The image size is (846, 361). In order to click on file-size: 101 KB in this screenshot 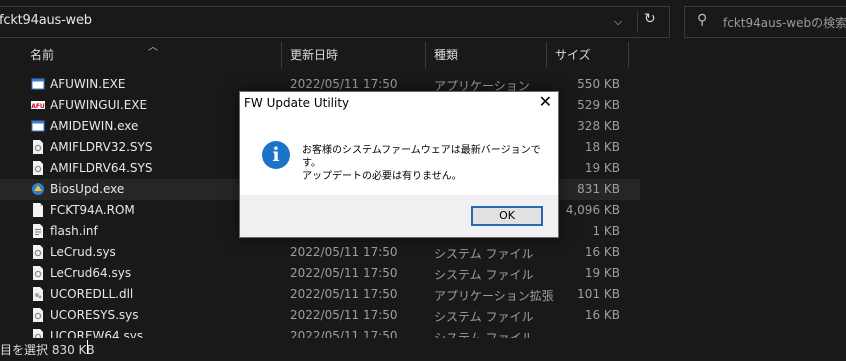, I will do `click(598, 294)`.